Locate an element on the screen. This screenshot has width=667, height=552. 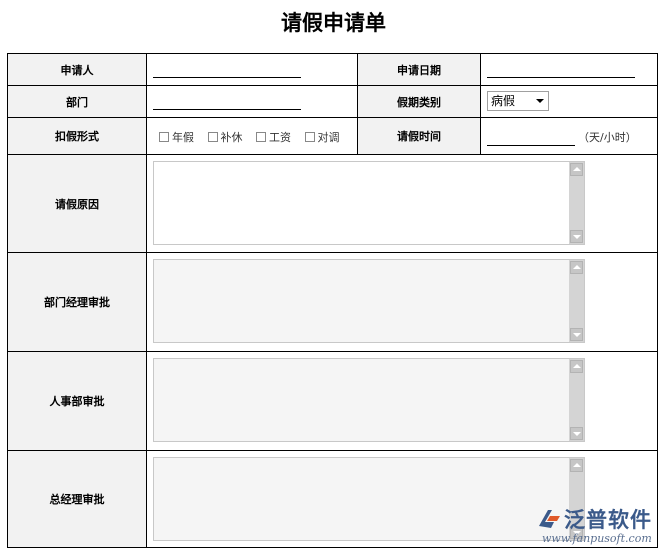
dept-manager-scrollbar is located at coordinates (576, 301).